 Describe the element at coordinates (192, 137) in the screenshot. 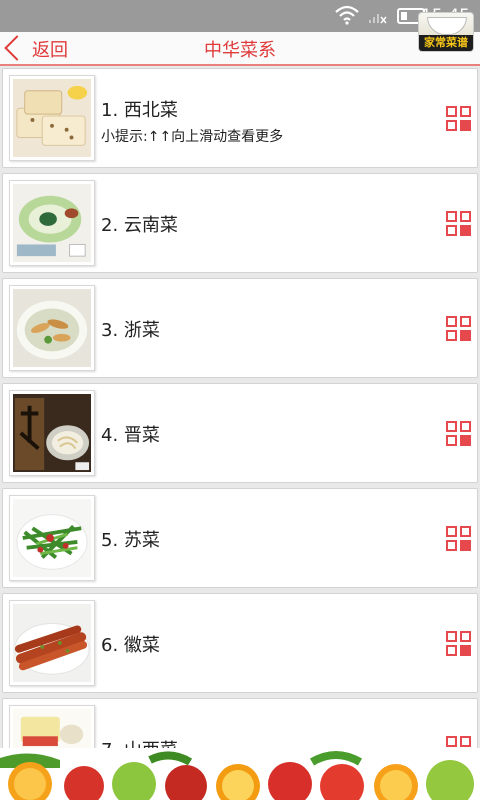

I see `scroll-hint: 小提示:↑↑向上滑动查看更多` at that location.